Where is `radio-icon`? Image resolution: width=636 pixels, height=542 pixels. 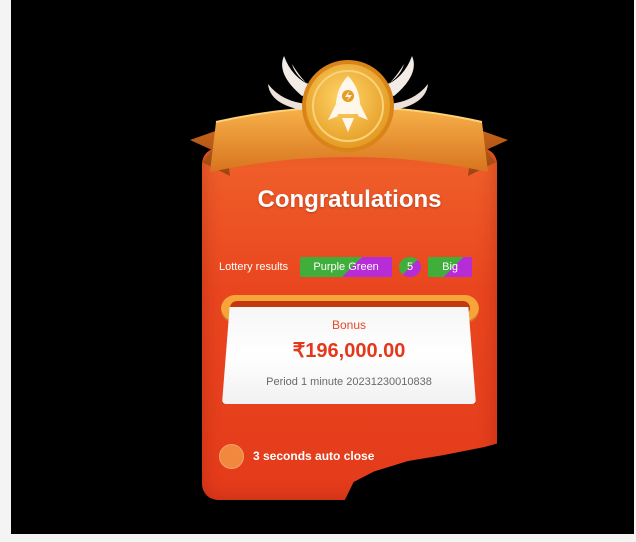 radio-icon is located at coordinates (231, 456).